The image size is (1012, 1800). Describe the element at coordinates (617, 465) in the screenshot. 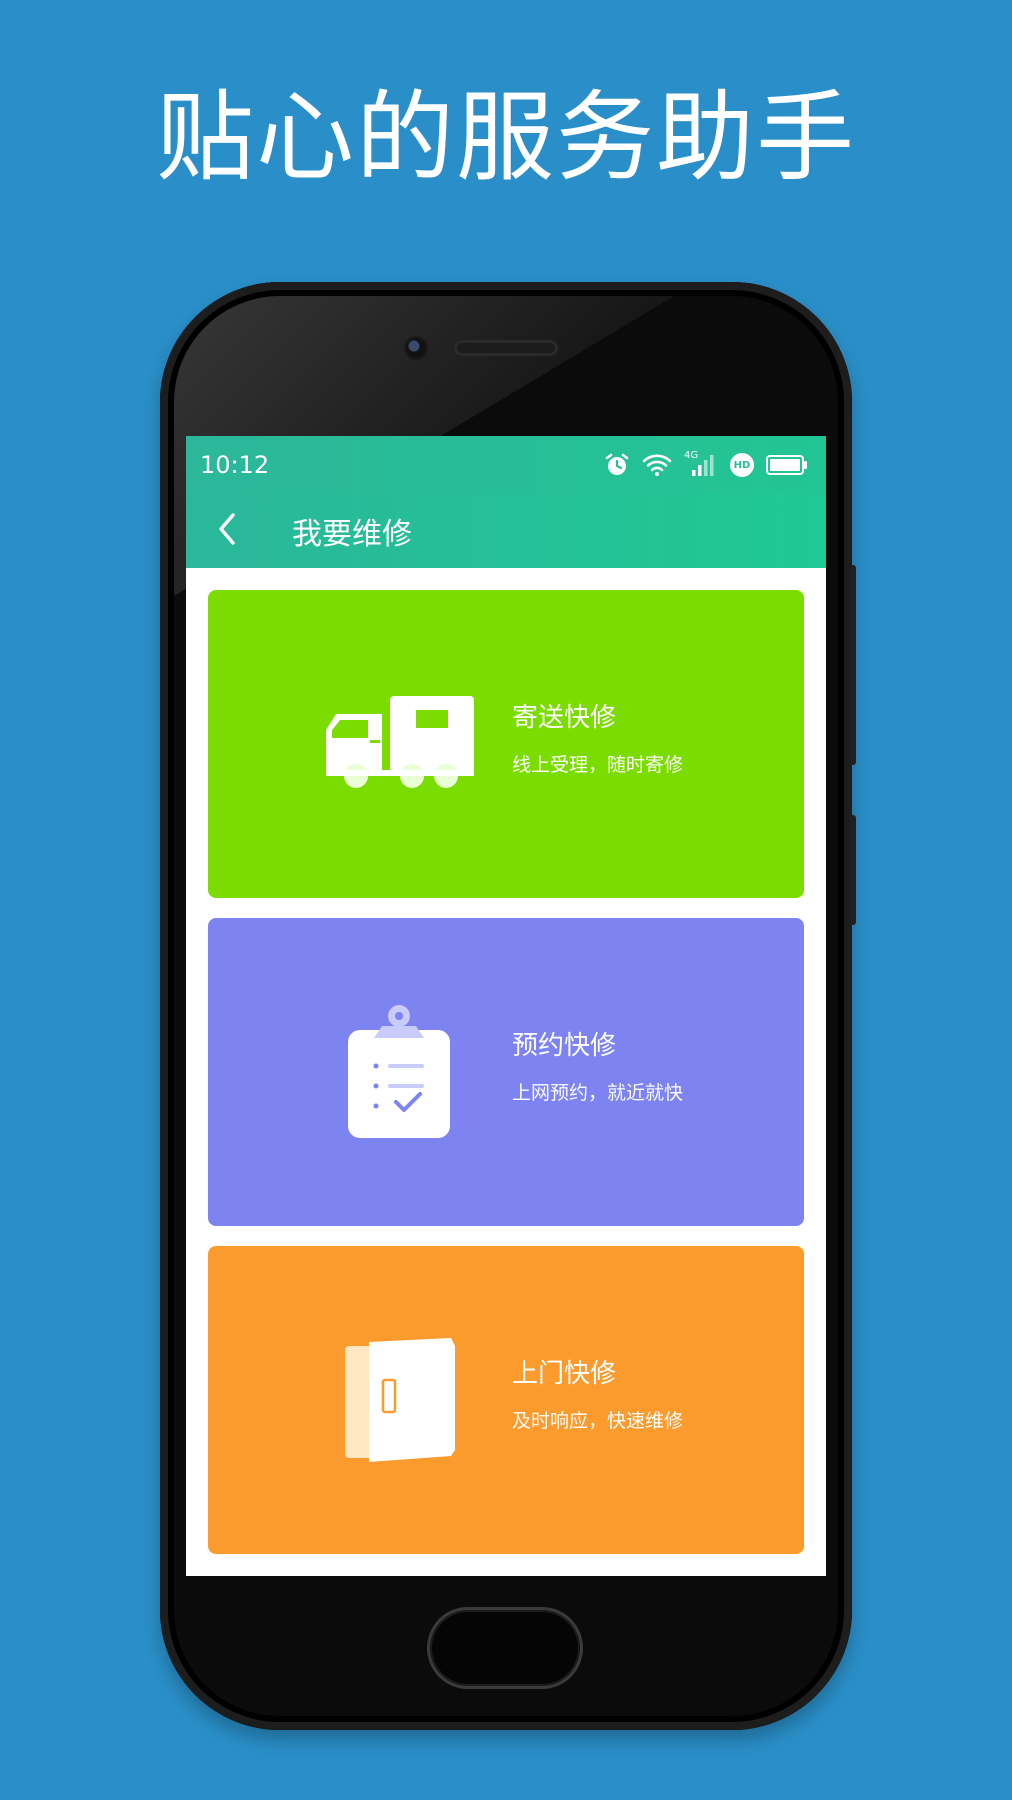

I see `alarm-icon` at that location.